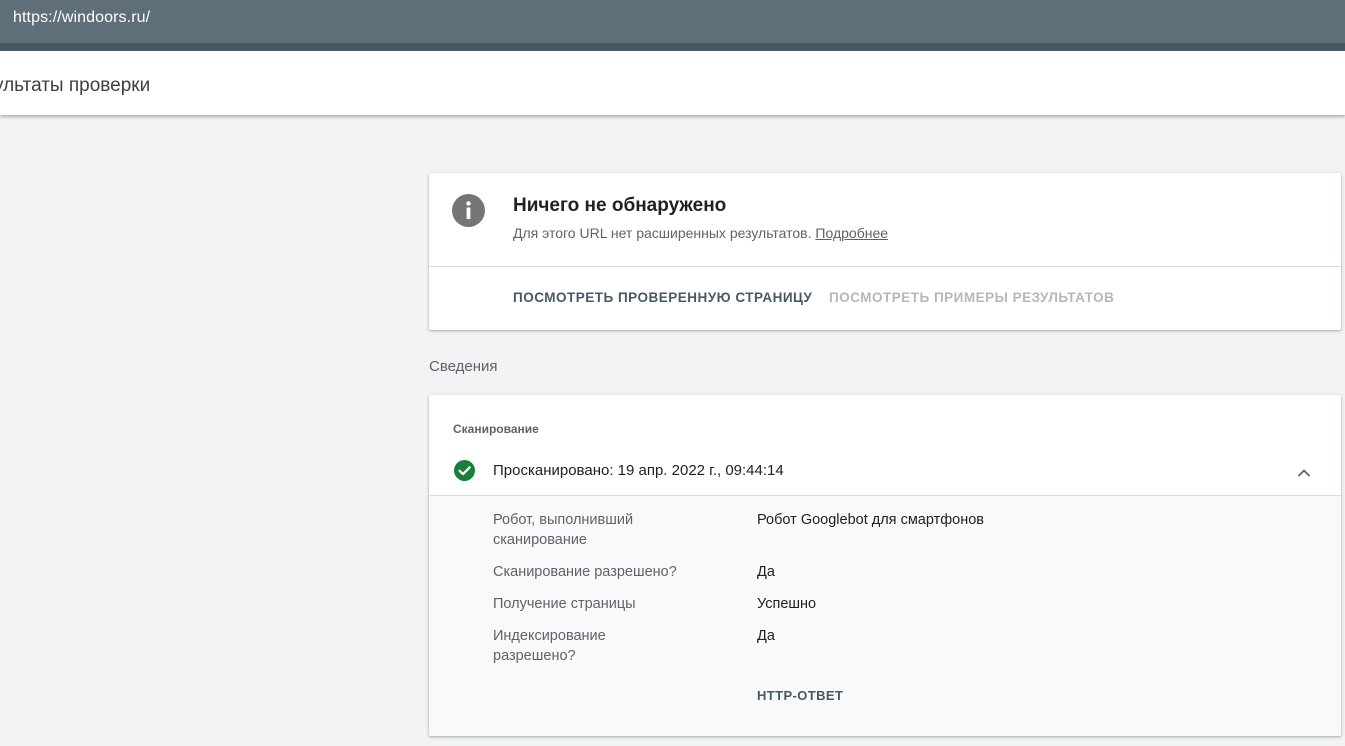  Describe the element at coordinates (885, 266) in the screenshot. I see `card-divider` at that location.